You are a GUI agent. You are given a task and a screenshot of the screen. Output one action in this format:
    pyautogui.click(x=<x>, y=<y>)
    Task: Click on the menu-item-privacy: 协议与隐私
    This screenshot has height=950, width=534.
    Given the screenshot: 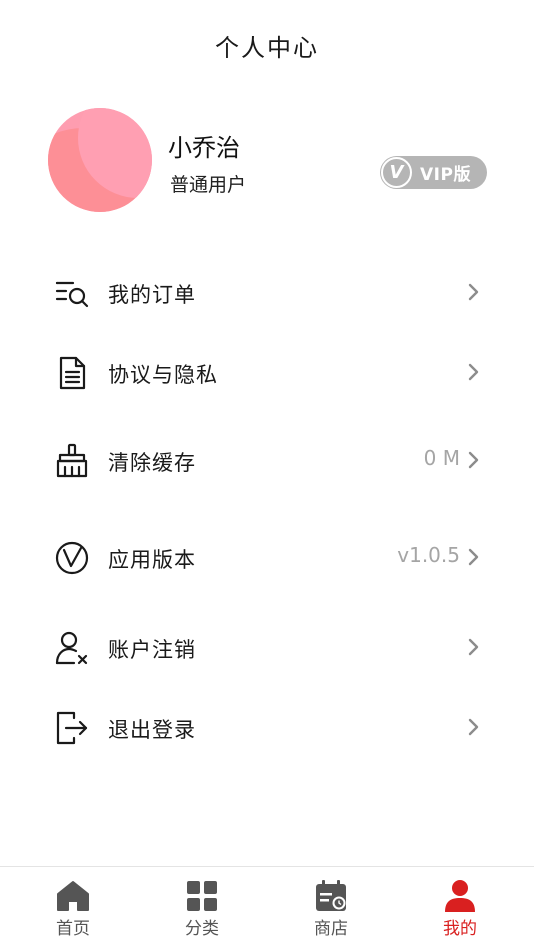 What is the action you would take?
    pyautogui.click(x=267, y=372)
    